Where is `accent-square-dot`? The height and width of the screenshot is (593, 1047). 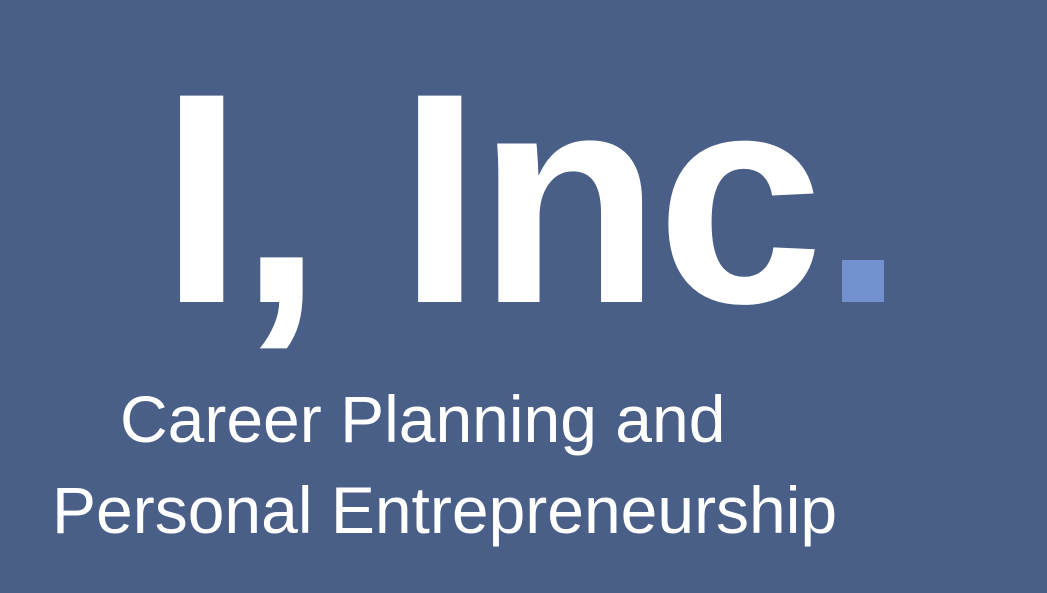
accent-square-dot is located at coordinates (862, 281).